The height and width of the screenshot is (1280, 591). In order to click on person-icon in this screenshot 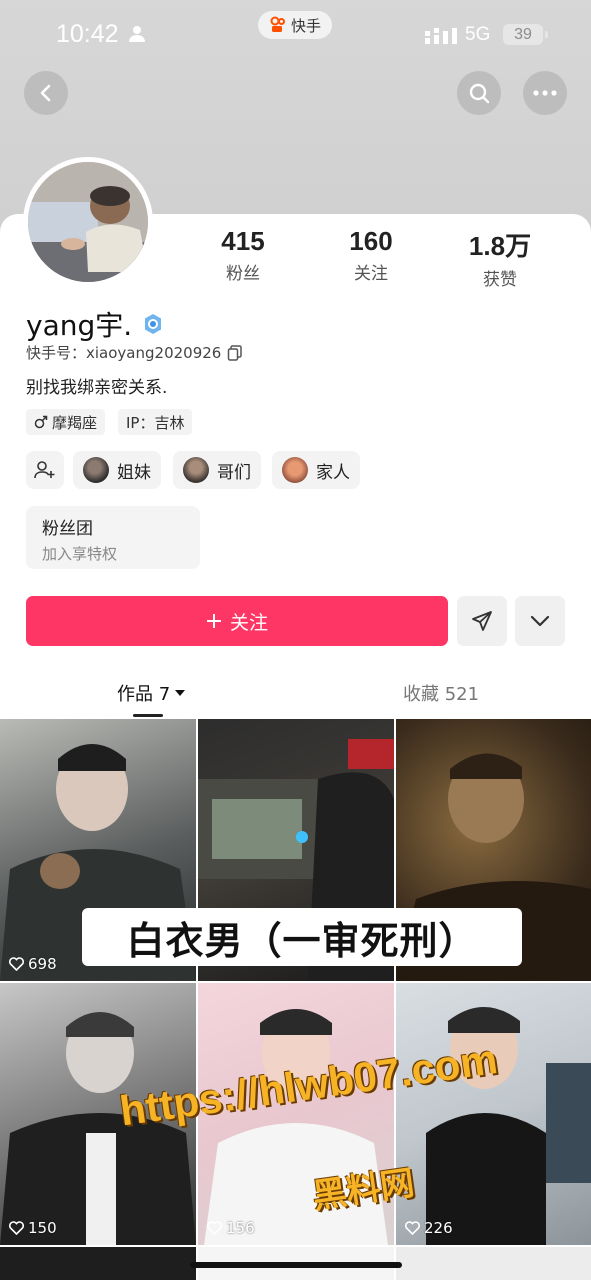, I will do `click(137, 34)`.